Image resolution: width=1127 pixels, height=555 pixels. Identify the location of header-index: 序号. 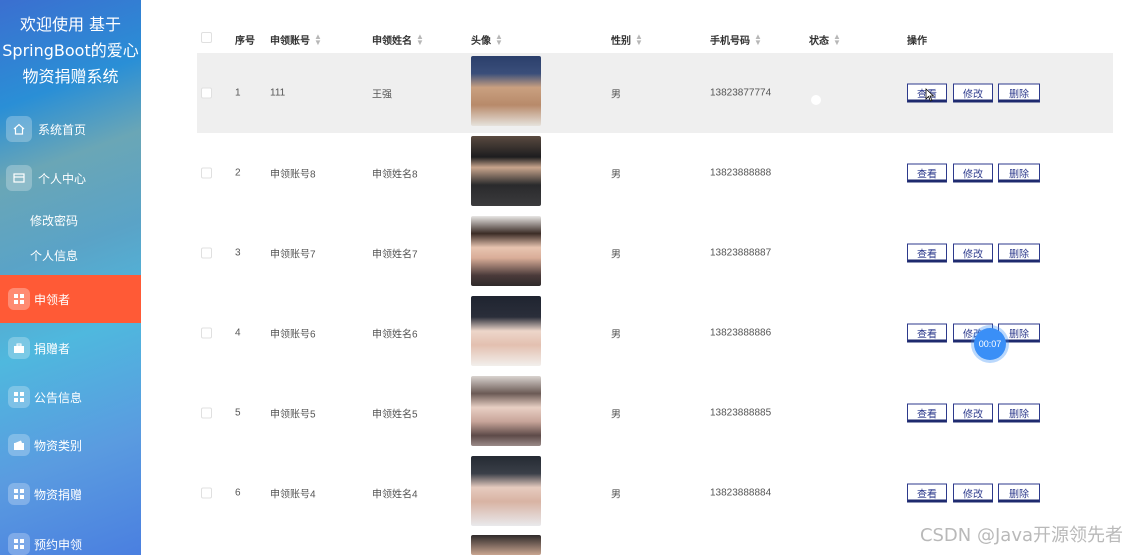
(245, 41).